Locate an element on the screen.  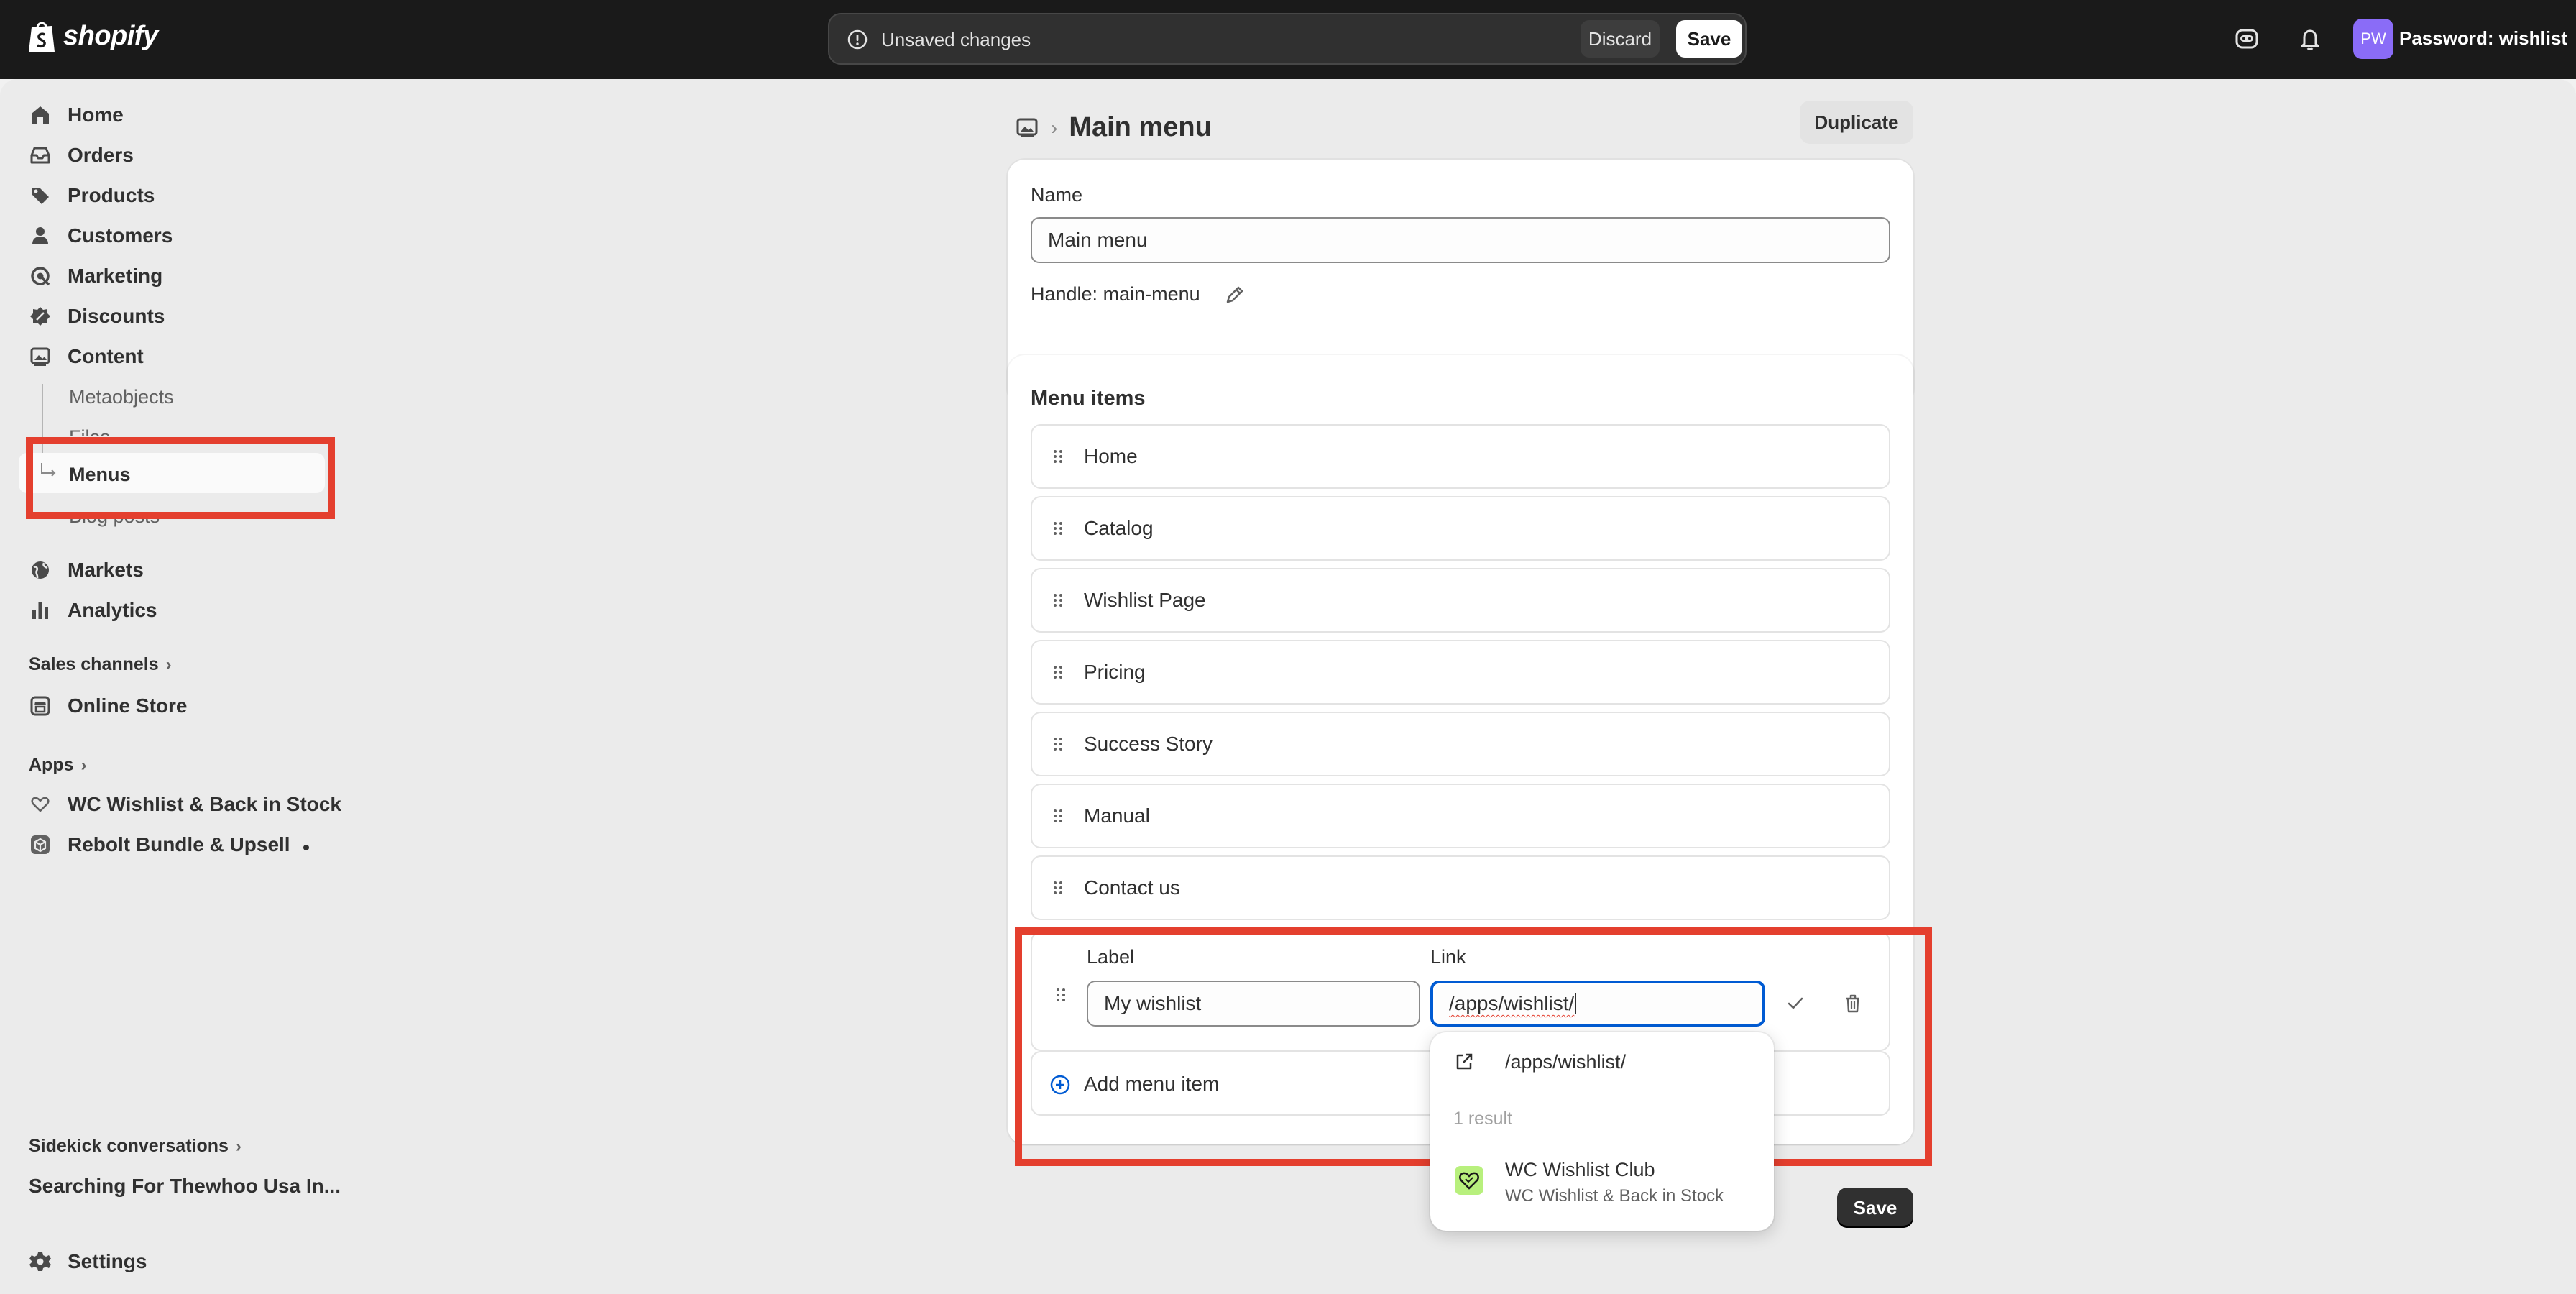
sidebar-item-markets: Markets is located at coordinates (86, 570).